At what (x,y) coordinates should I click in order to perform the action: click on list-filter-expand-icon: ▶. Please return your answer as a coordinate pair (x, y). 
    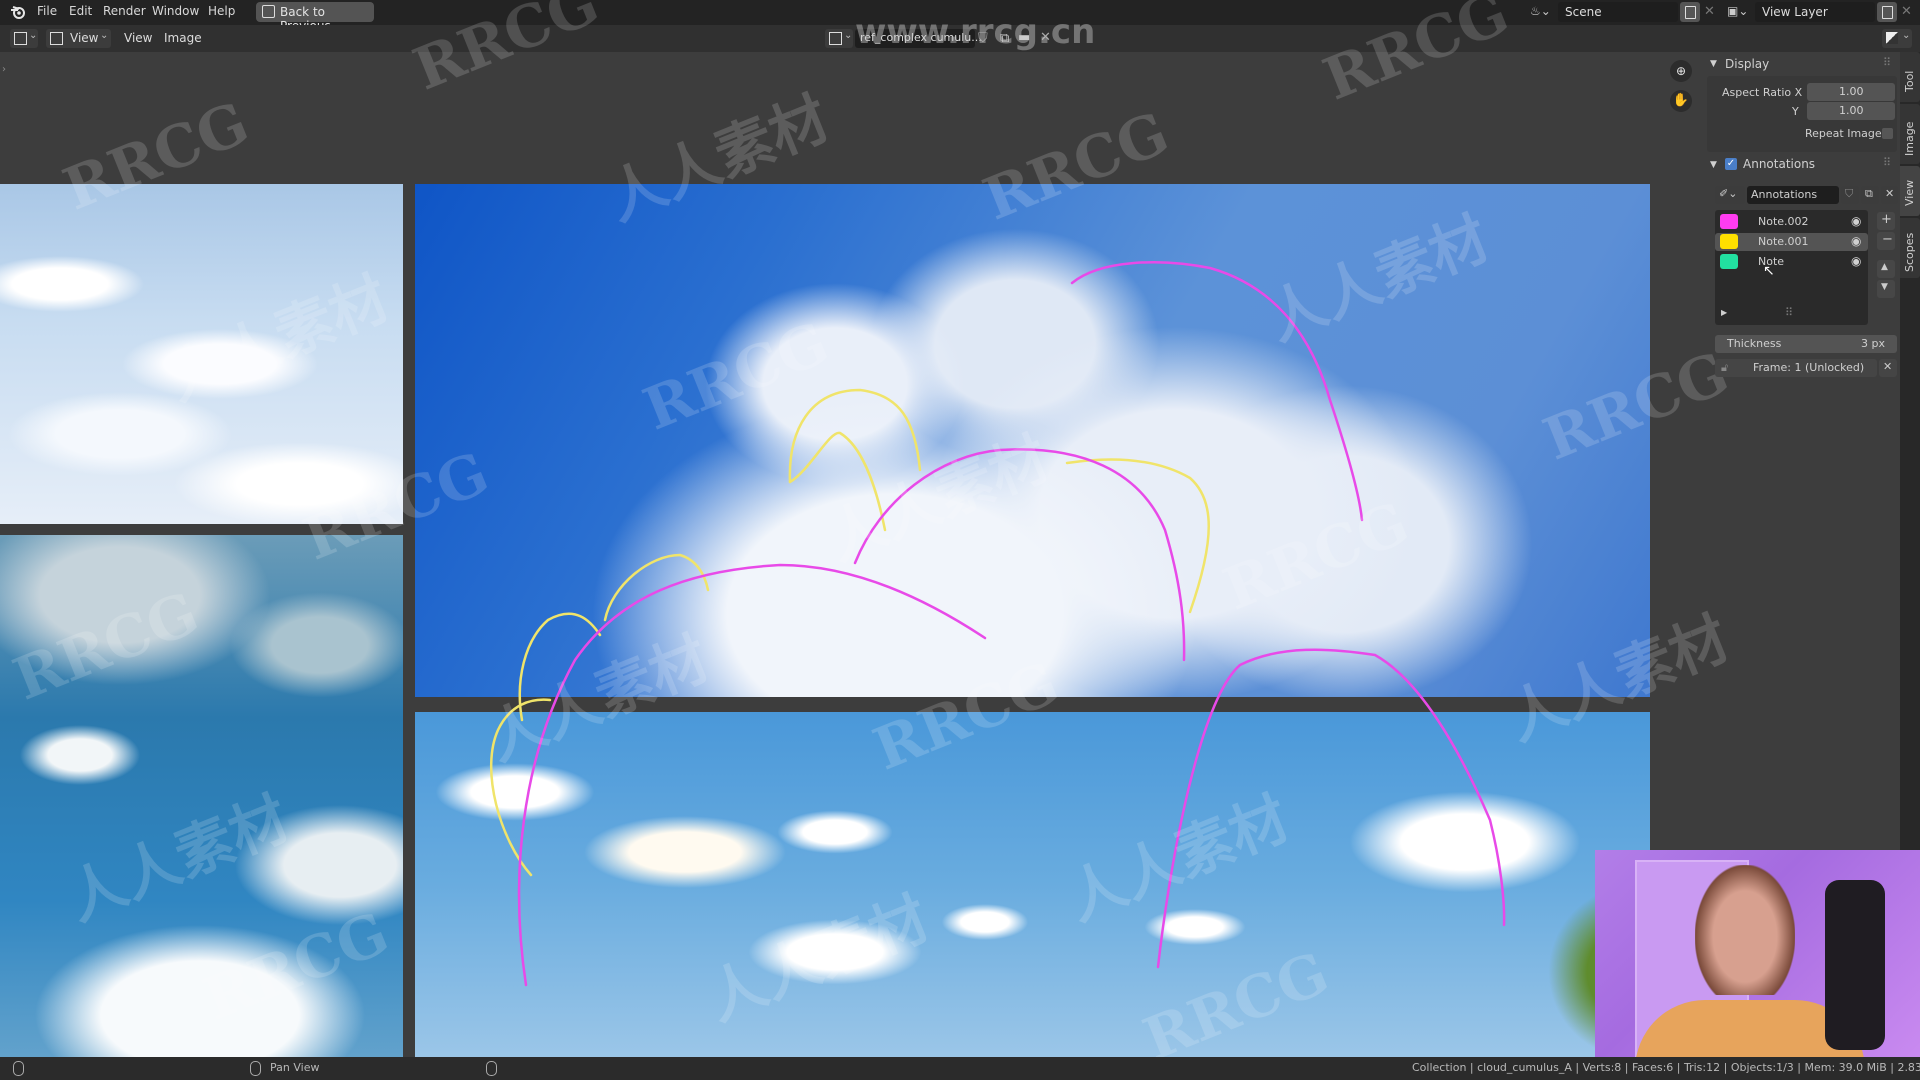
    Looking at the image, I should click on (1724, 312).